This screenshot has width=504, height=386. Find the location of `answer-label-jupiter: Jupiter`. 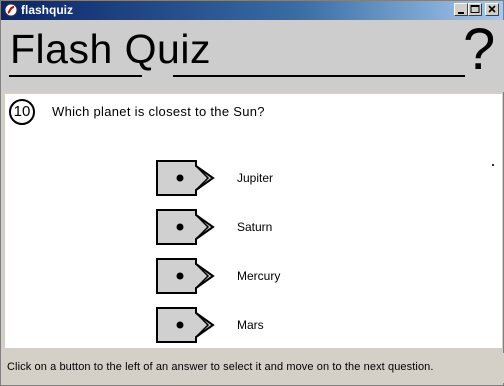

answer-label-jupiter: Jupiter is located at coordinates (255, 178).